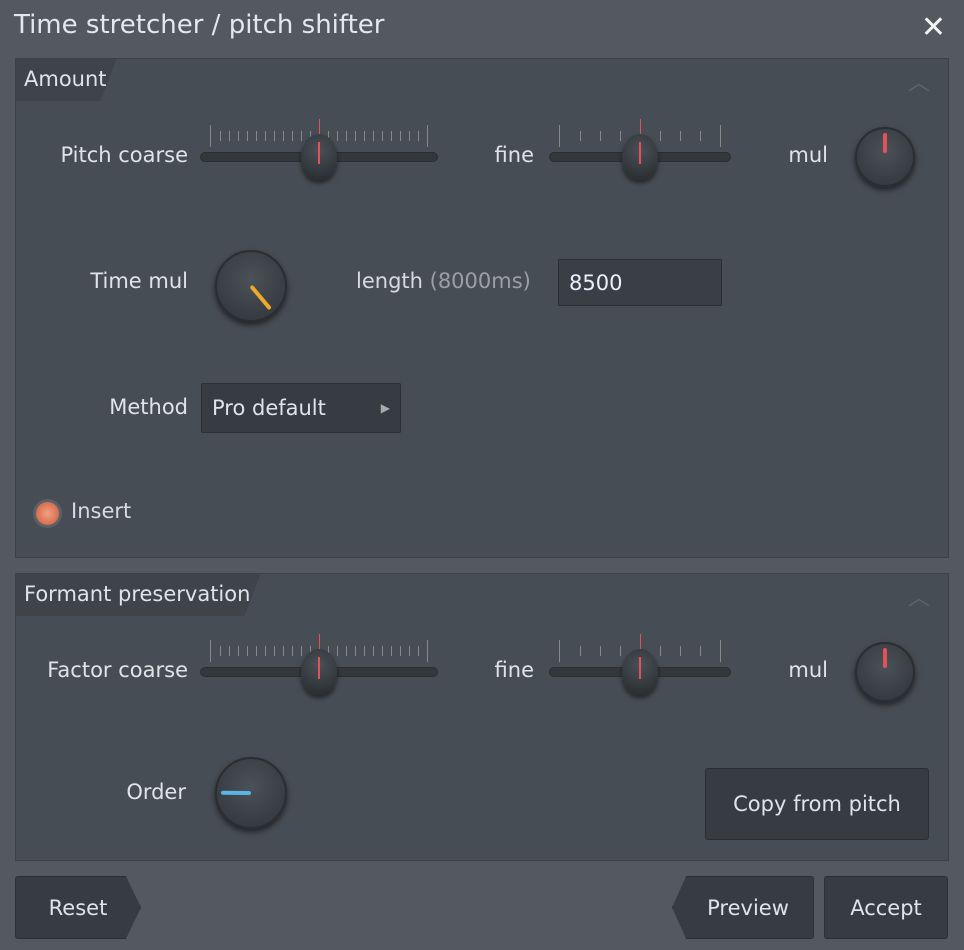 The width and height of the screenshot is (964, 950). I want to click on copy-from-pitch-button: Copy from pitch, so click(817, 804).